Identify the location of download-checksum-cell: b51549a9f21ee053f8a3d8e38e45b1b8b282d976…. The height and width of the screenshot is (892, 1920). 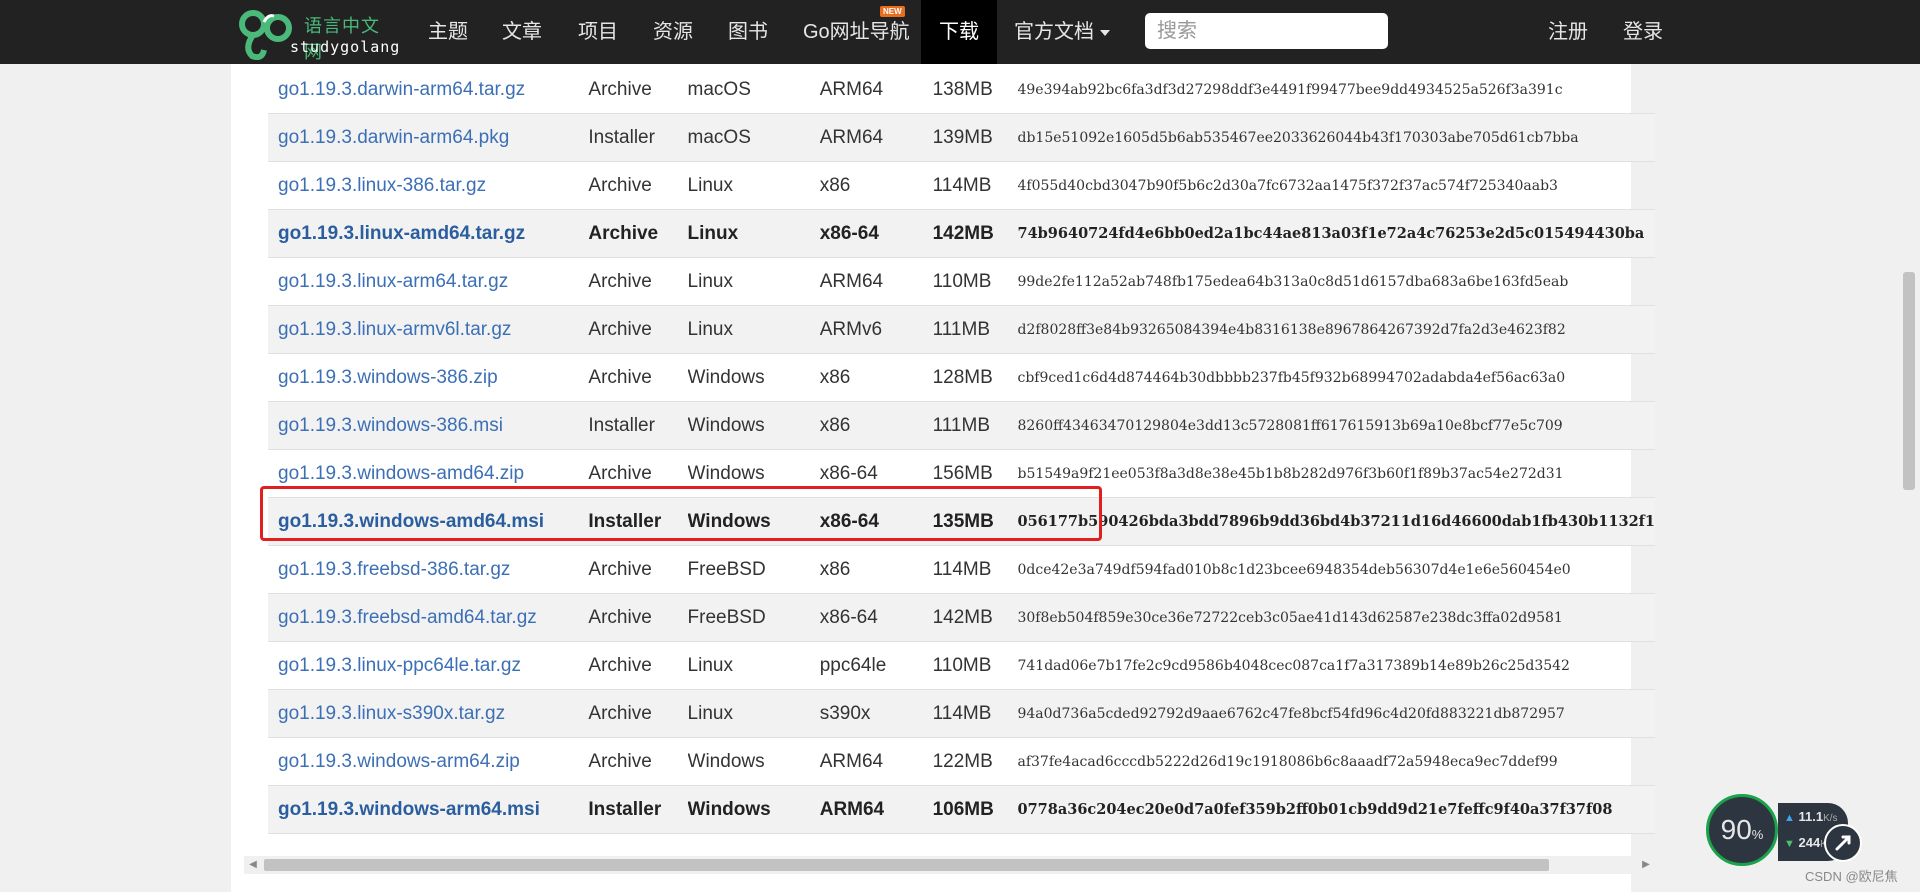
(1336, 473).